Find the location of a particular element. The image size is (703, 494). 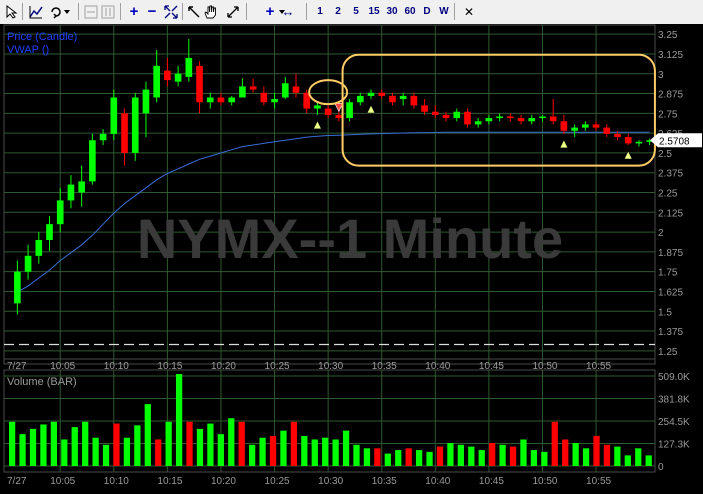

period-w-button: W is located at coordinates (444, 11).